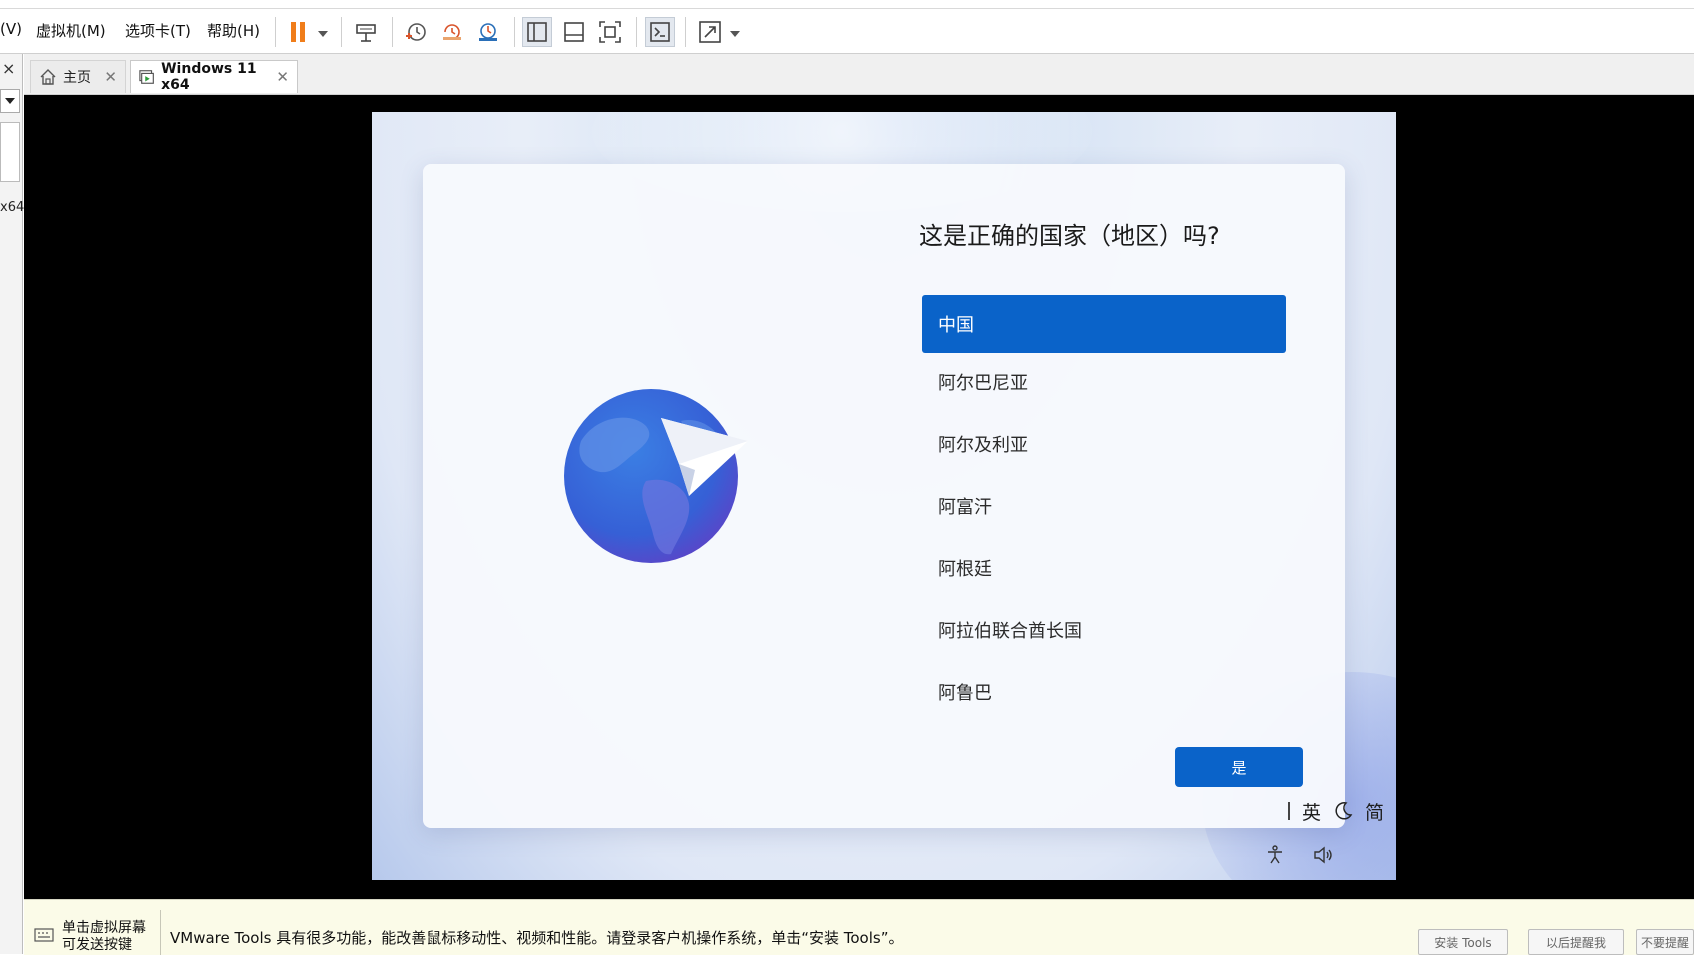  I want to click on revert-snapshot-button, so click(452, 32).